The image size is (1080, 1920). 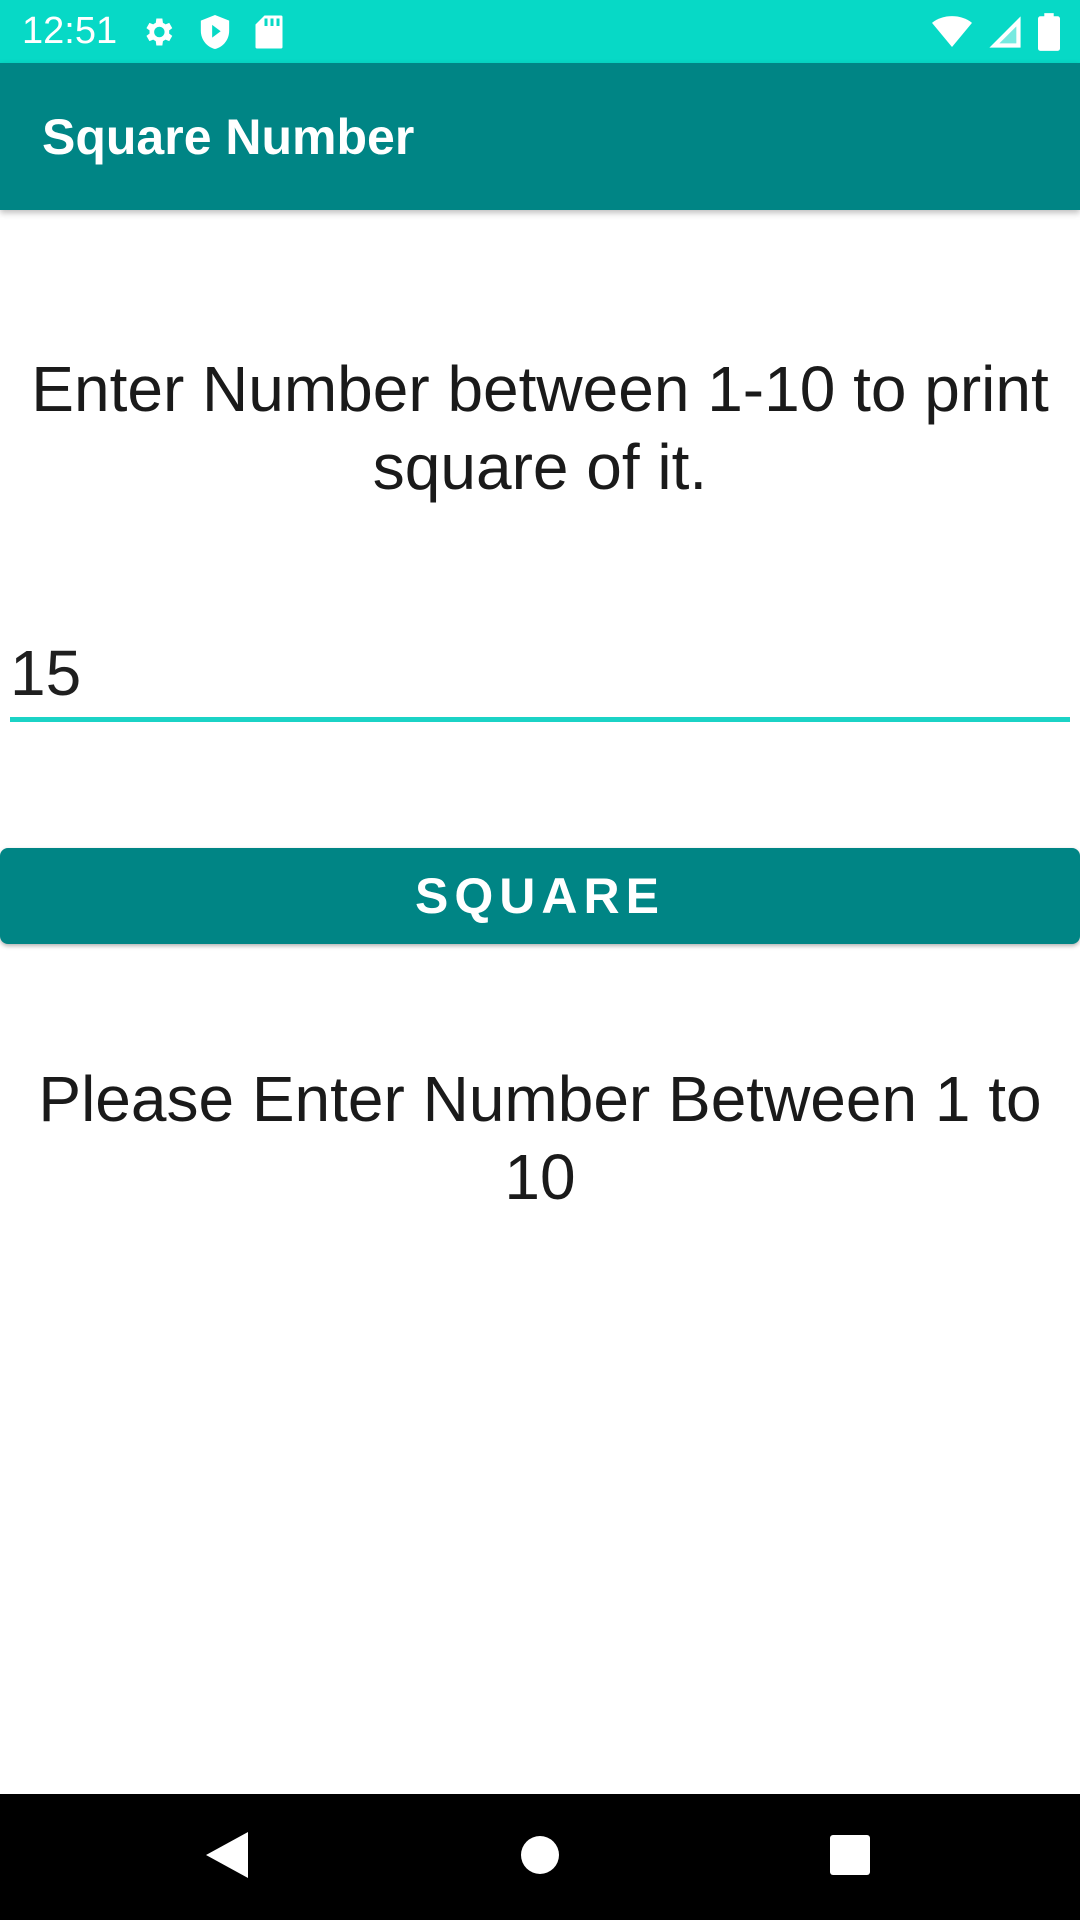 What do you see at coordinates (70, 31) in the screenshot?
I see `status-time: 12:51` at bounding box center [70, 31].